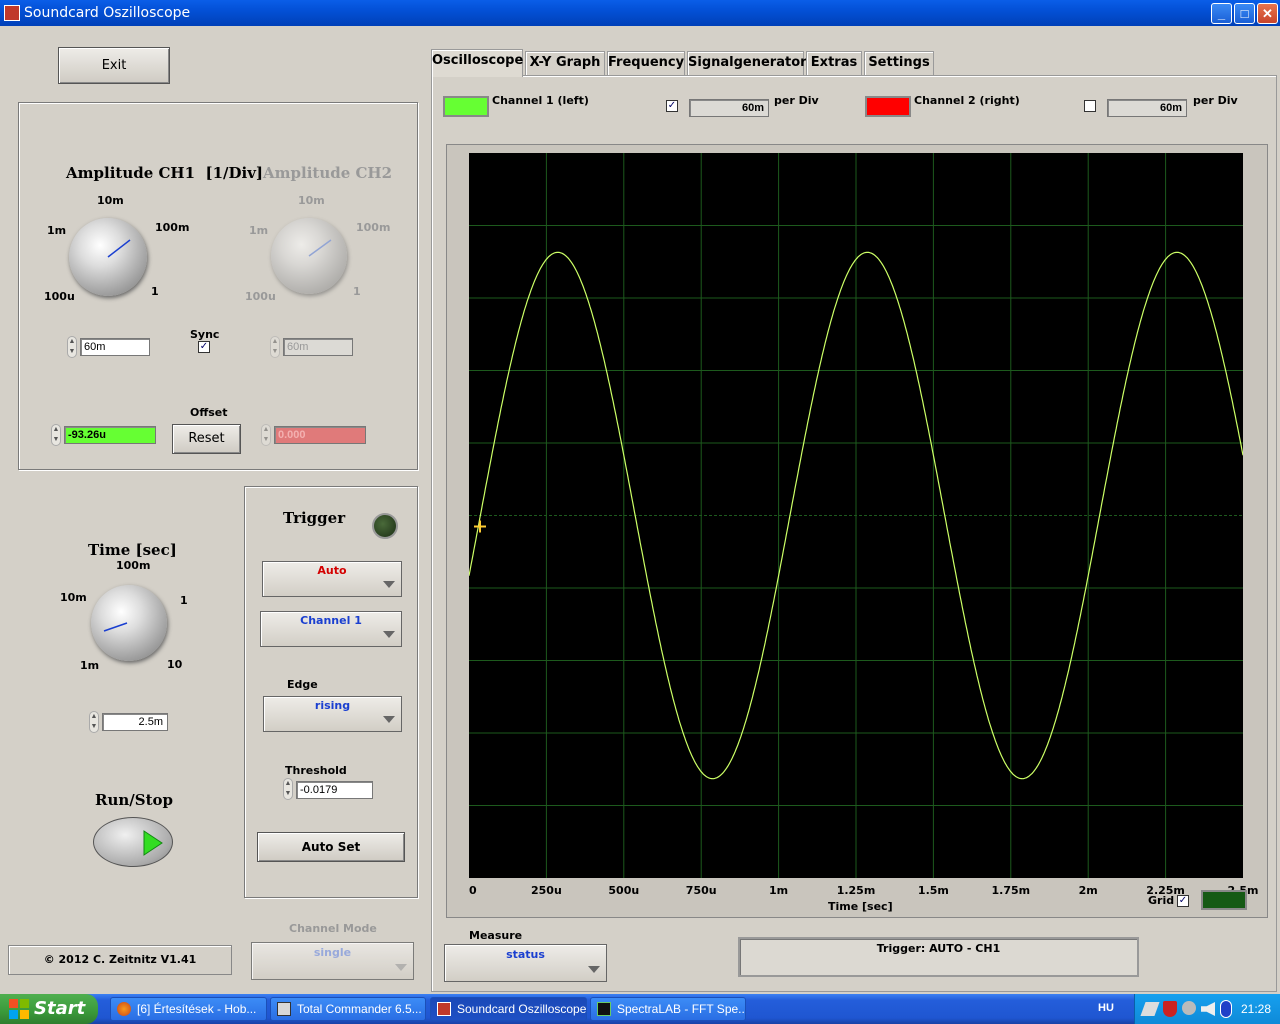  Describe the element at coordinates (672, 106) in the screenshot. I see `channel1-checkbox: ✓` at that location.